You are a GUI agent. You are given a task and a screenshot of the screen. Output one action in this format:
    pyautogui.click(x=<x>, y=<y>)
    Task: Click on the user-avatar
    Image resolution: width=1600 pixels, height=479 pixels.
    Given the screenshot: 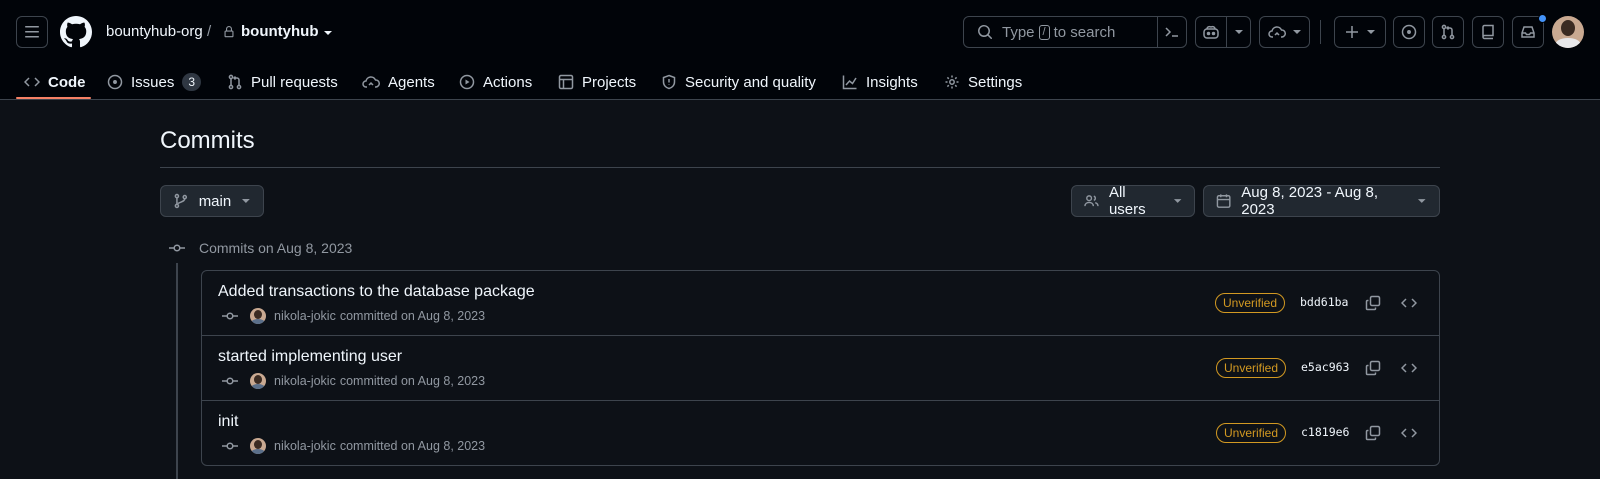 What is the action you would take?
    pyautogui.click(x=1568, y=32)
    